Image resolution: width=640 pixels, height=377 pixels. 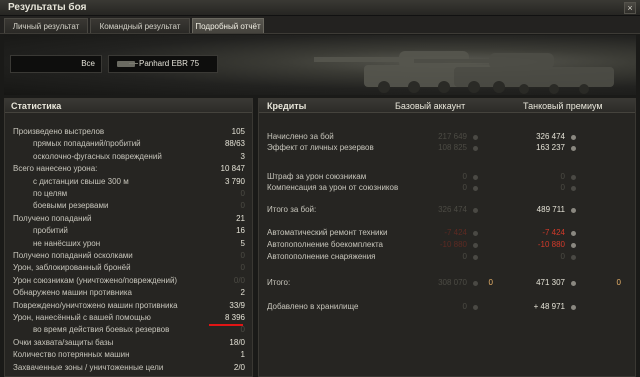 I want to click on column-base-account: Базовый аккаунт, so click(x=430, y=106).